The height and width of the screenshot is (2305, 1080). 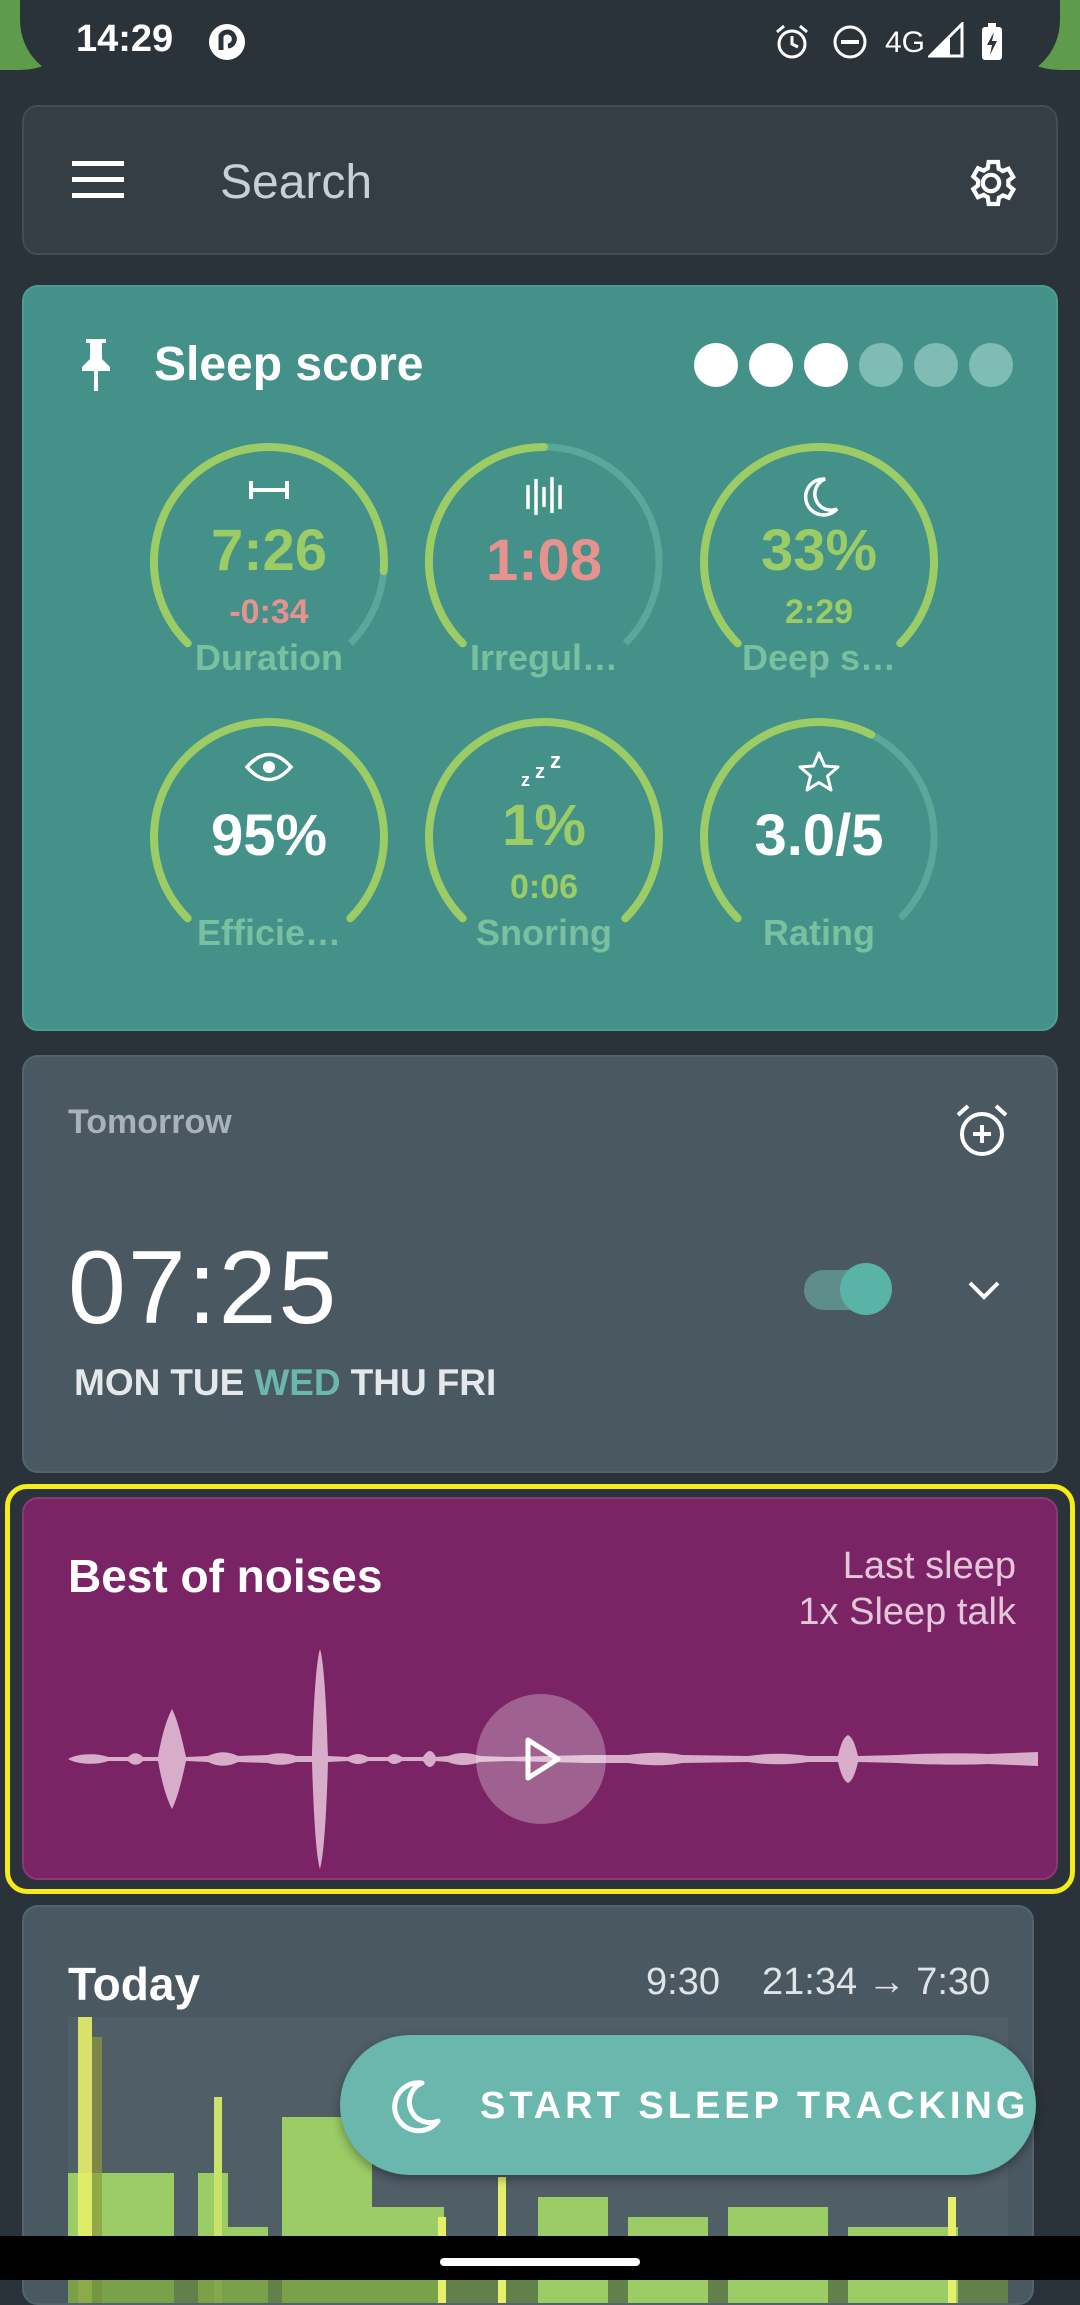 What do you see at coordinates (540, 180) in the screenshot?
I see `search-bar: Search` at bounding box center [540, 180].